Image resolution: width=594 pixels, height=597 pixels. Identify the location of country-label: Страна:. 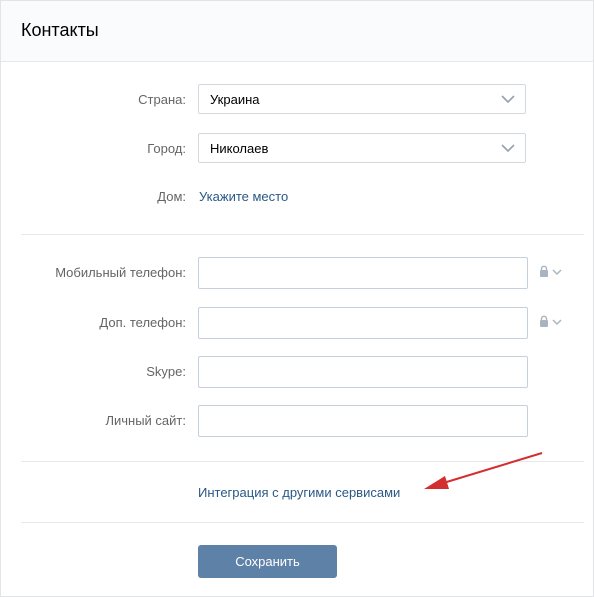
(162, 99).